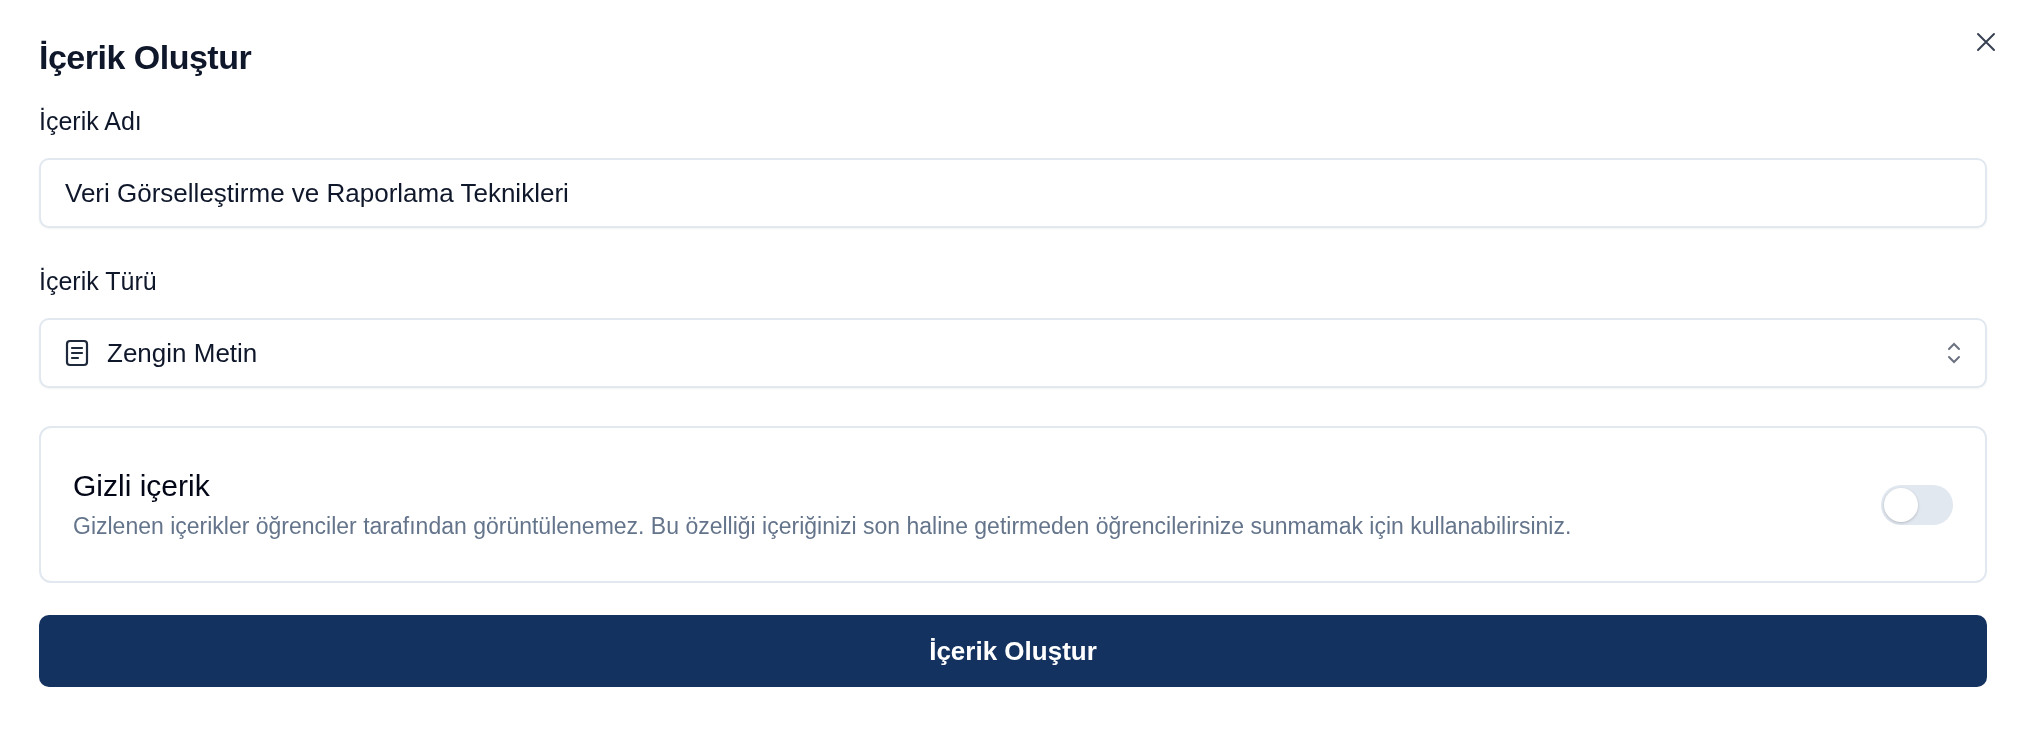 The width and height of the screenshot is (2026, 748). I want to click on dialog-title: İçerik Oluştur, so click(146, 57).